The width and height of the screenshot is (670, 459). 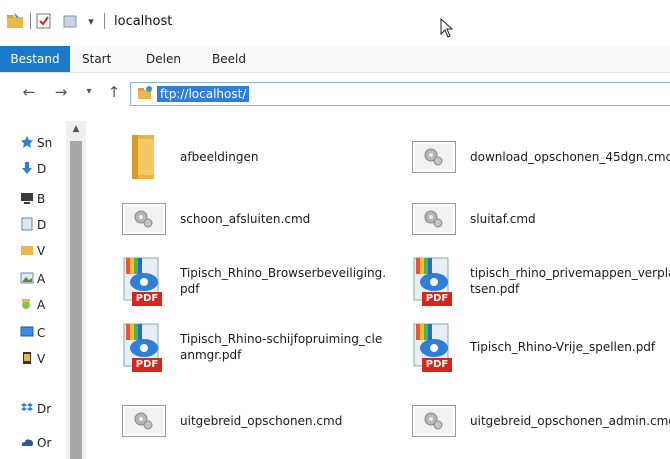 I want to click on scrollbar-thumb, so click(x=76, y=300).